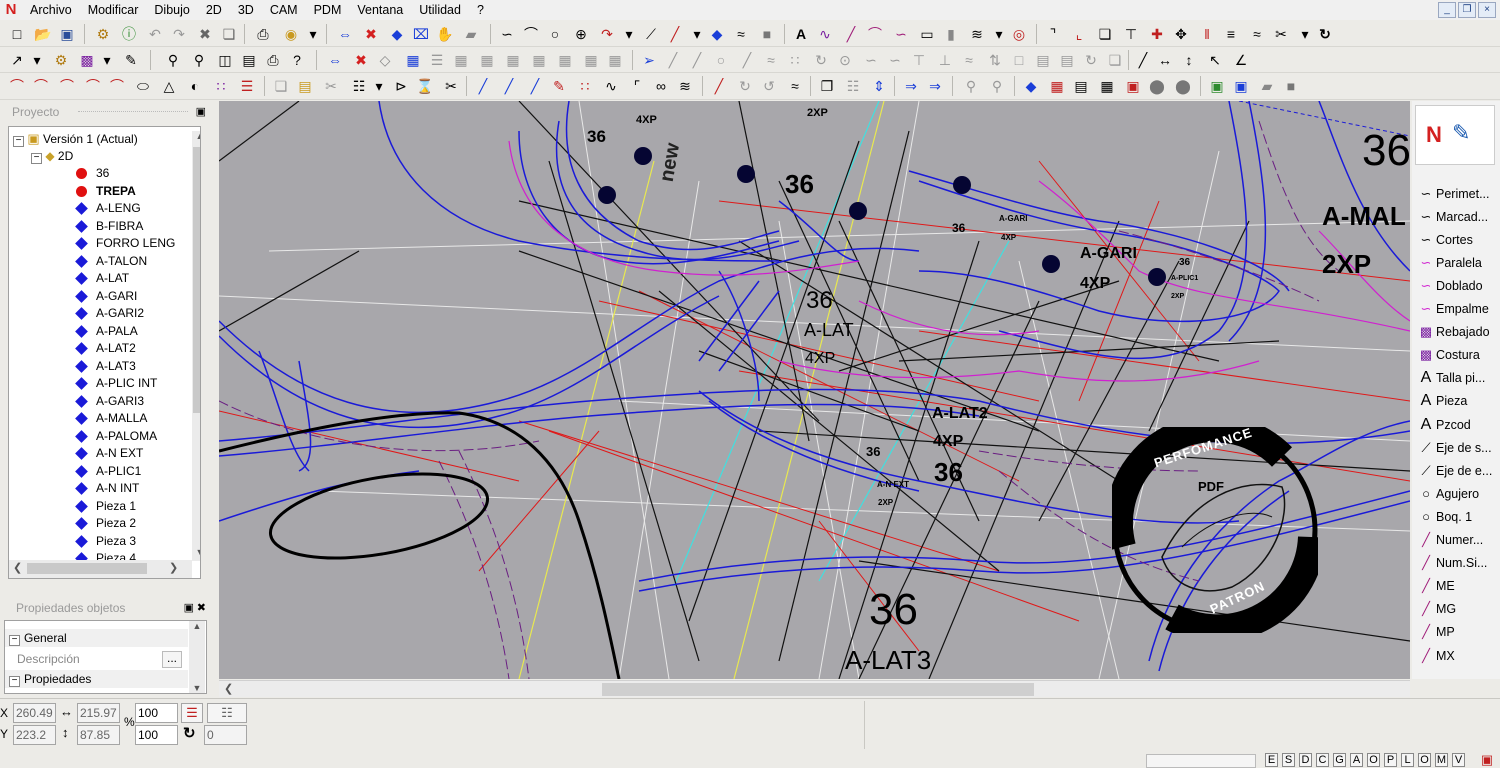 This screenshot has width=1500, height=768. Describe the element at coordinates (969, 60) in the screenshot. I see `curve-2-icon: ≈` at that location.